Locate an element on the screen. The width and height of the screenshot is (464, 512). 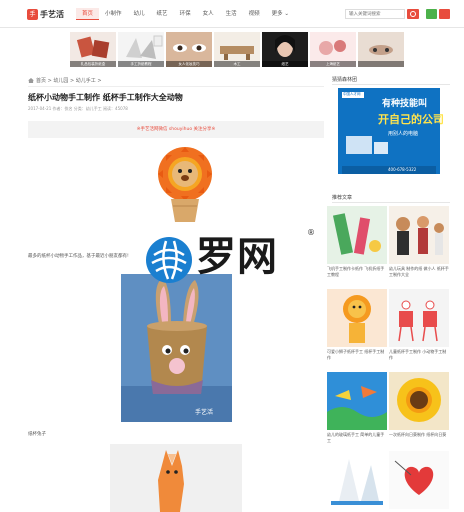
sidebar-ad: 中国人才网 有种技能叫 开自己的公司 用别人的电脑 400-678-5322 is located at coordinates (391, 131).